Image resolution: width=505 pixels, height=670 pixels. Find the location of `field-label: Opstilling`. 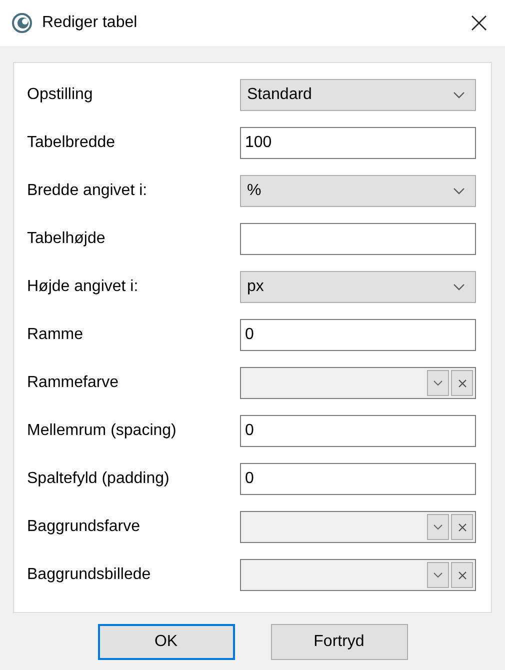

field-label: Opstilling is located at coordinates (60, 95).